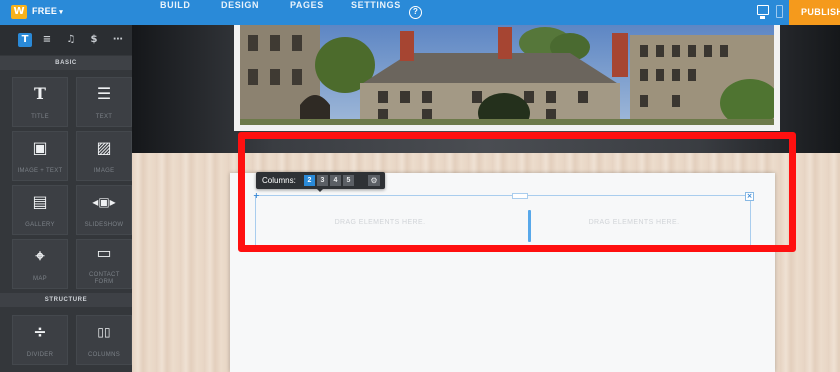  Describe the element at coordinates (40, 279) in the screenshot. I see `element-label: MAP` at that location.